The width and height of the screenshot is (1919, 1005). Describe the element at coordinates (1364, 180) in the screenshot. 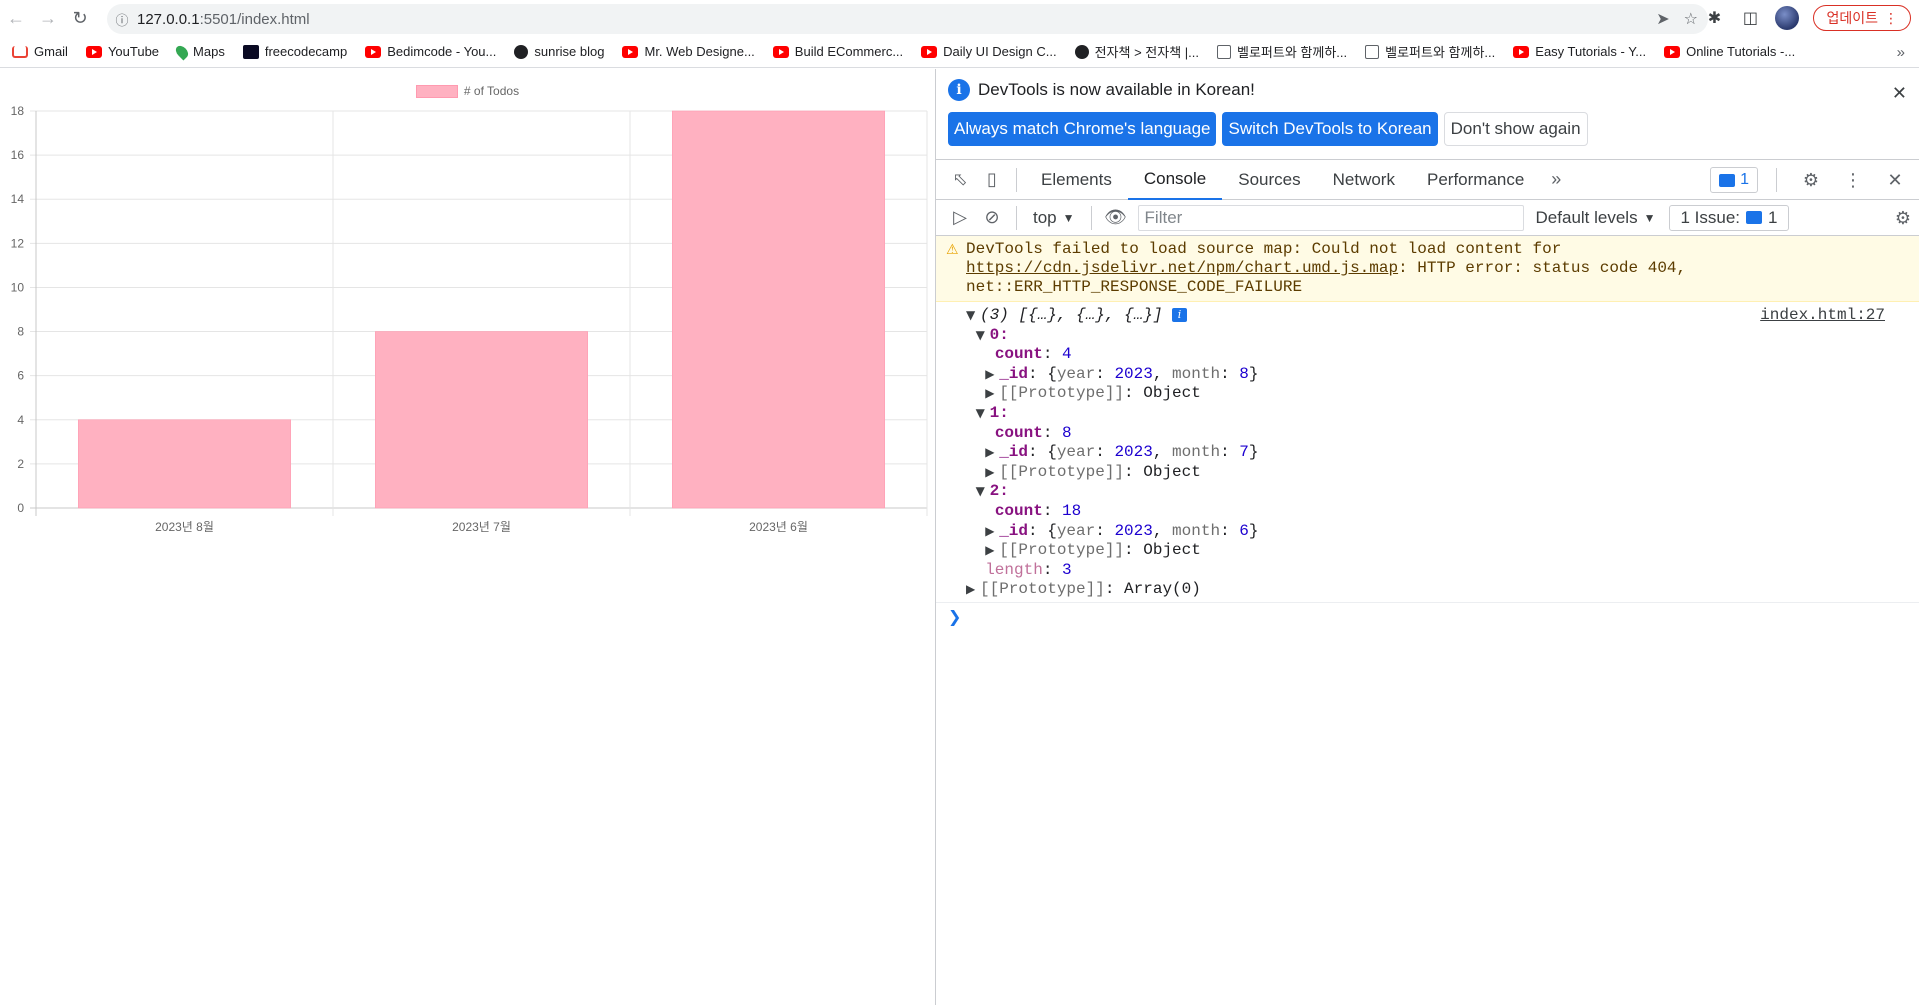

I see `tab-network: Network` at that location.